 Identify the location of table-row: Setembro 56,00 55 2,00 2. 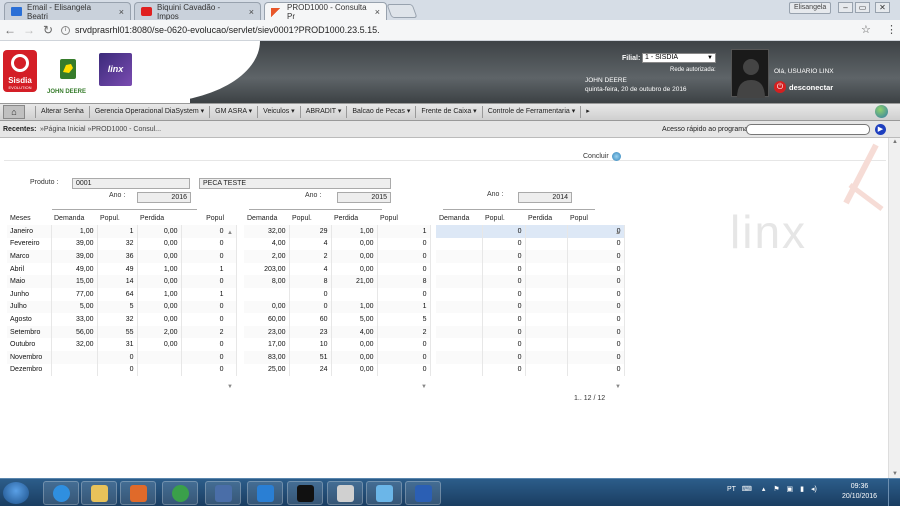
(122, 332).